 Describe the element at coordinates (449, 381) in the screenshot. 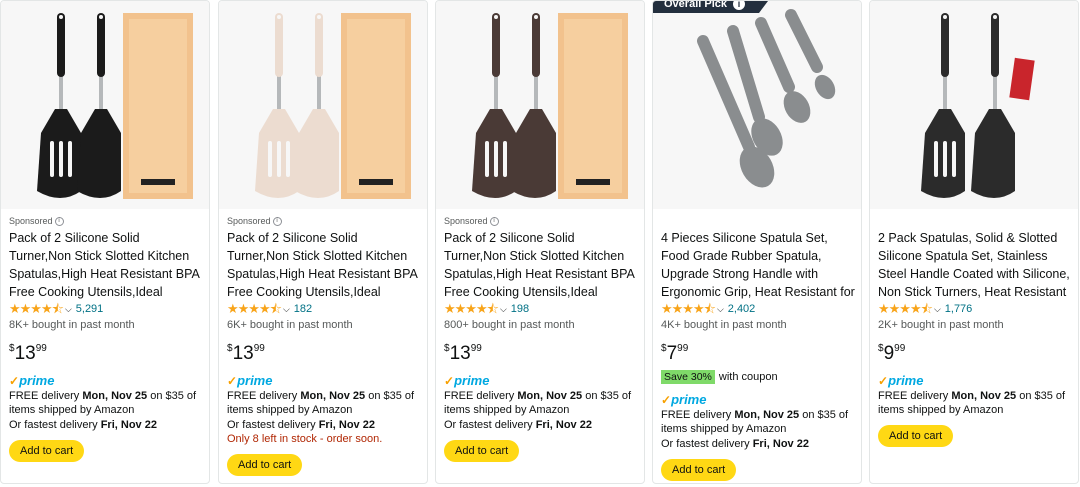

I see `prime-check-icon: ✓` at that location.